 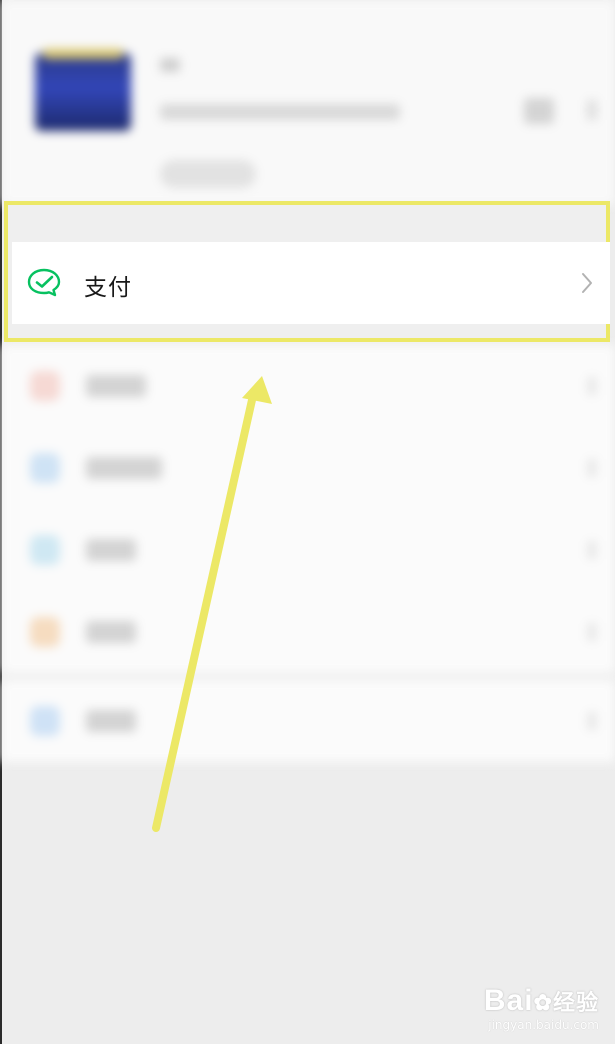 What do you see at coordinates (541, 1000) in the screenshot?
I see `watermark-logo: Bai✿经验` at bounding box center [541, 1000].